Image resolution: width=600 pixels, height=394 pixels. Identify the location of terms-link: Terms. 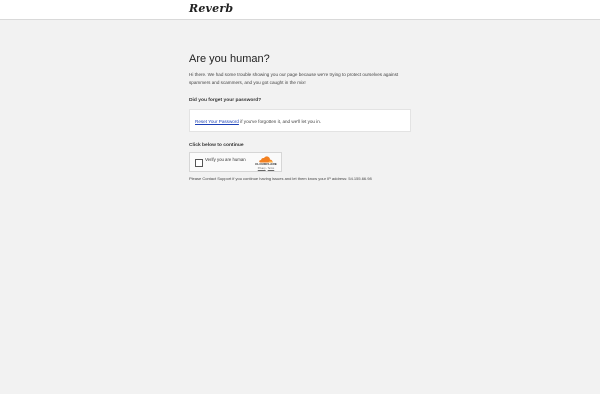
(271, 168).